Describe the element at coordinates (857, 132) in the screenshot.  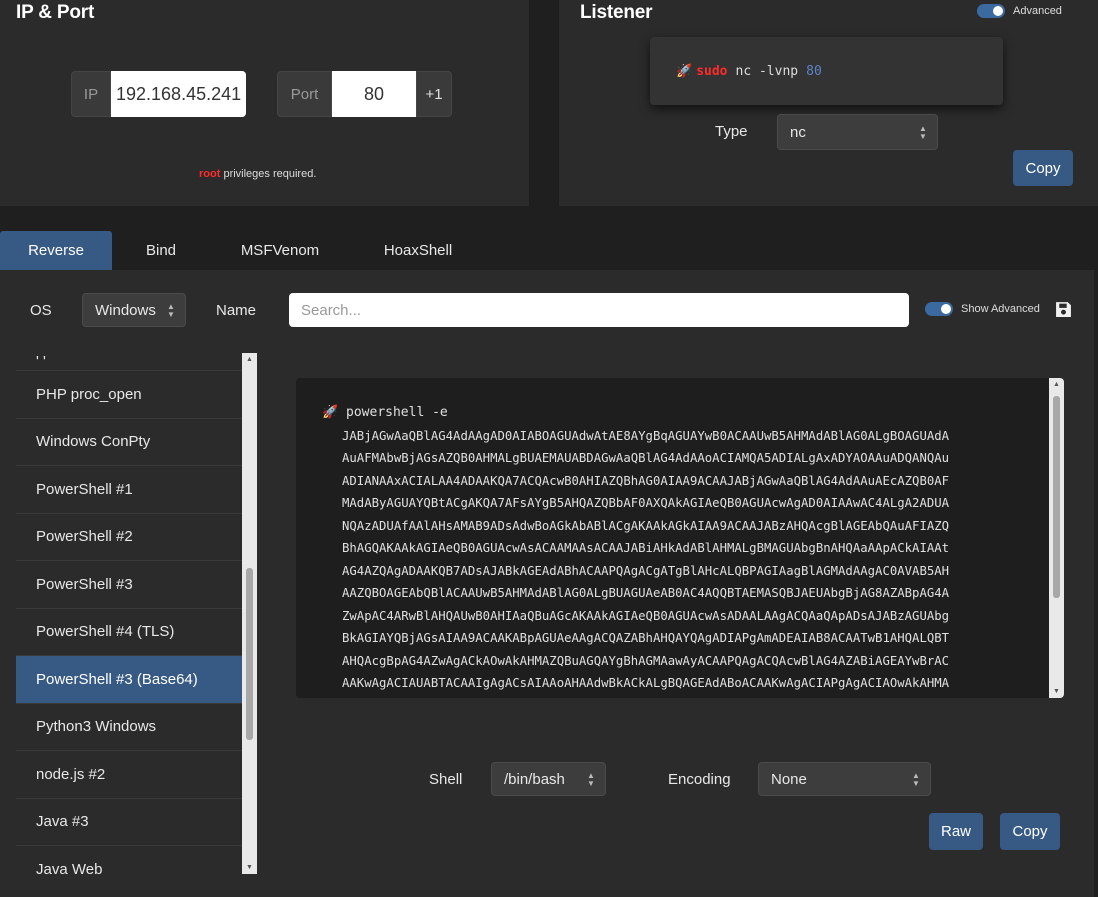
I see `type-select: nc ▲ ▼` at that location.